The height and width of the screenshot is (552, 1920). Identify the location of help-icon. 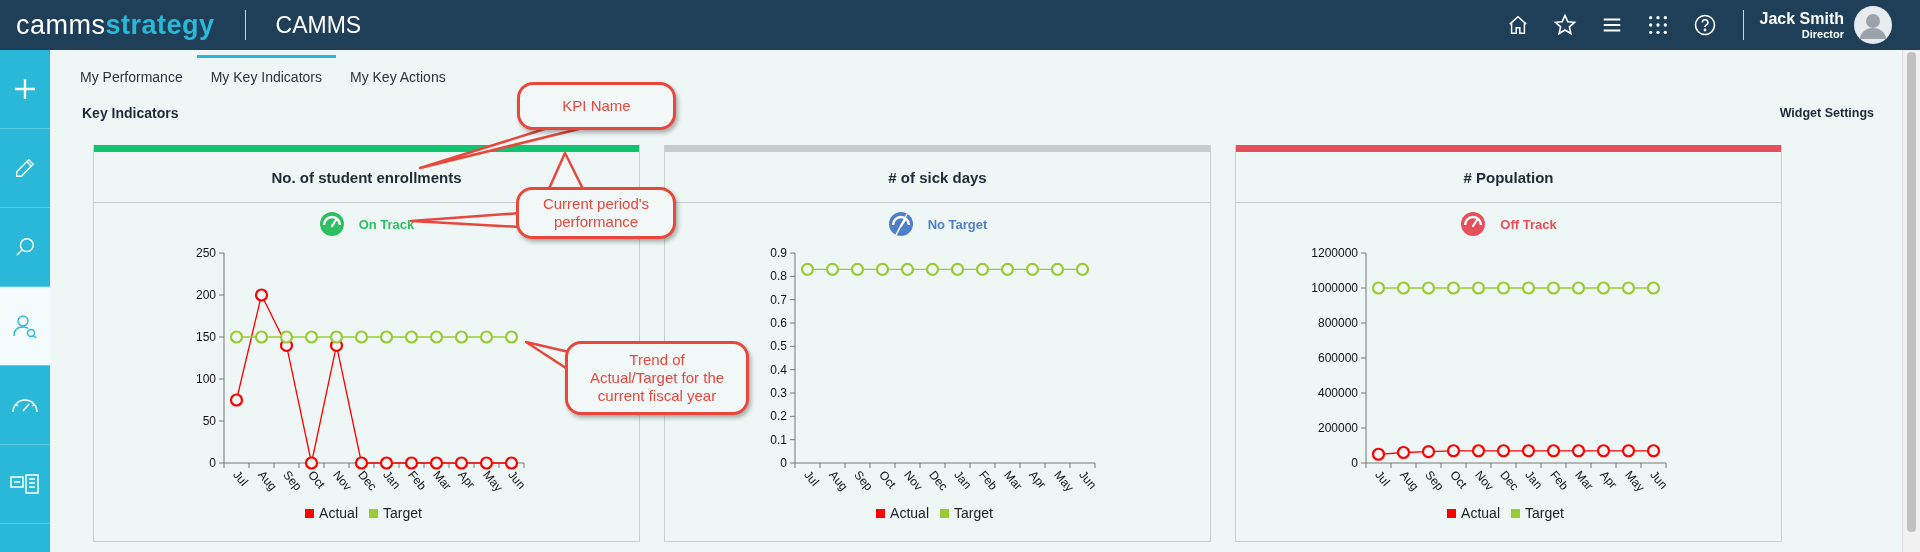
(1704, 25).